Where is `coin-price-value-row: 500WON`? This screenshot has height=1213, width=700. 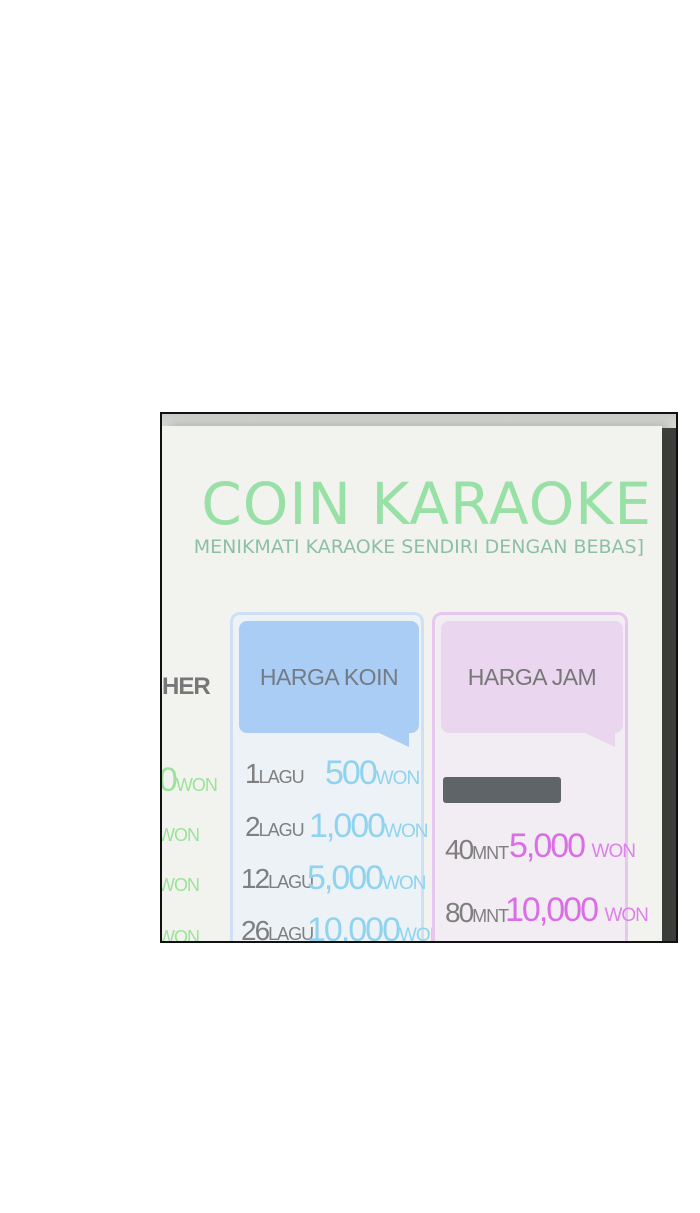 coin-price-value-row: 500WON is located at coordinates (372, 773).